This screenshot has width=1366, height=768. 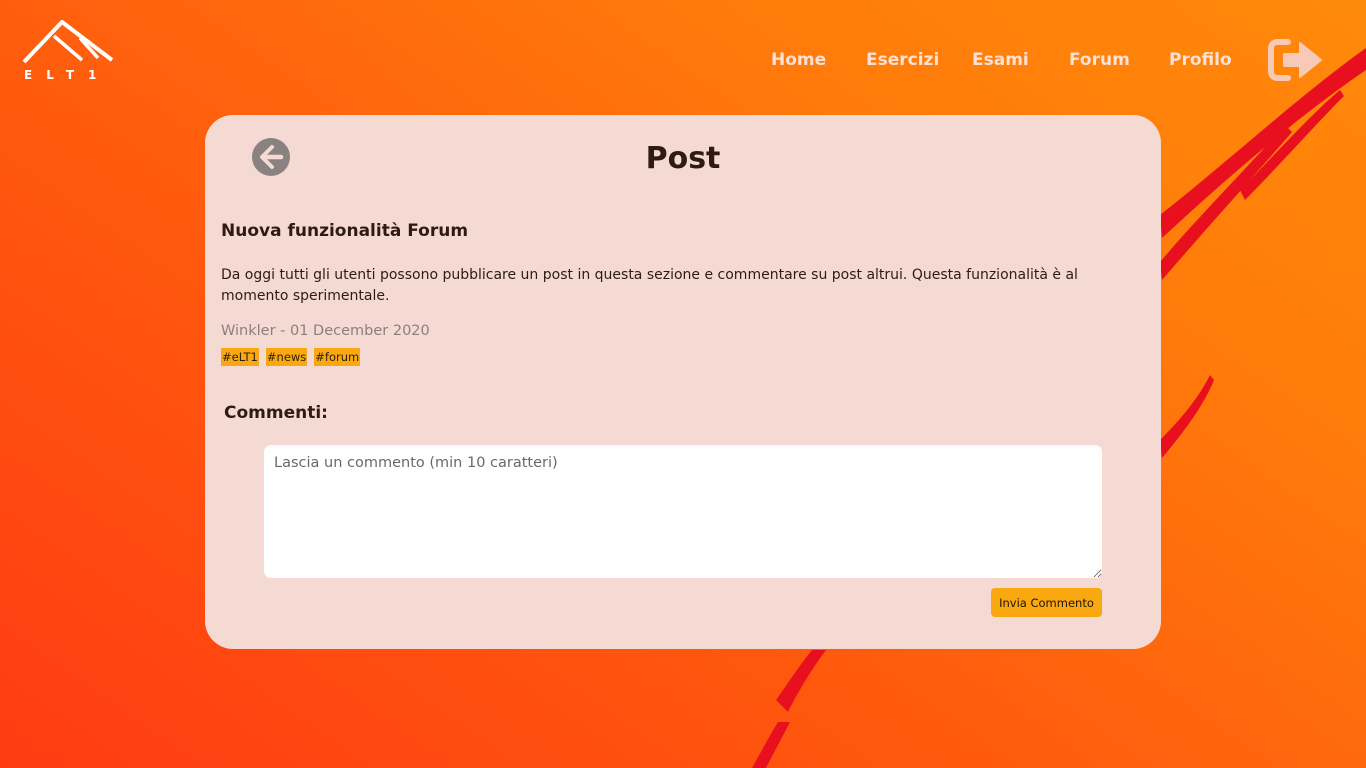 I want to click on submit-comment-button: Invia Commento, so click(x=1046, y=602).